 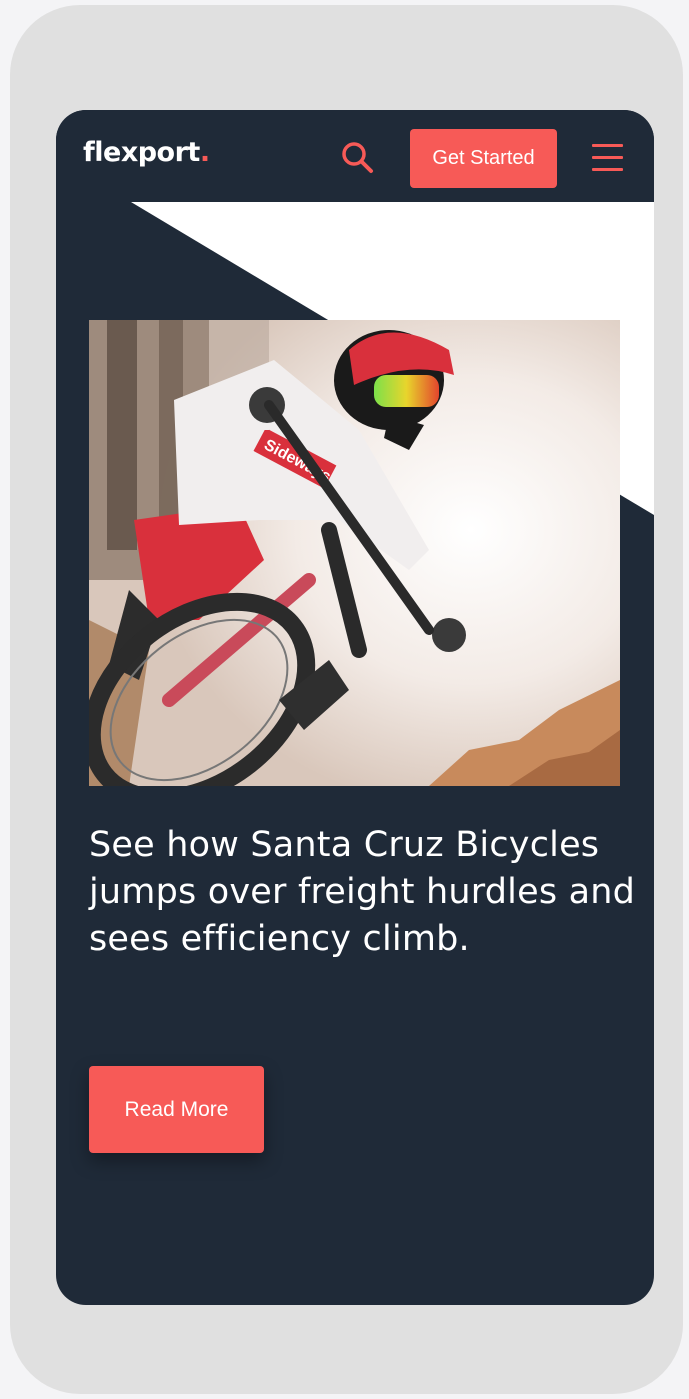 I want to click on top-navbar: flexport. Get Started, so click(x=355, y=156).